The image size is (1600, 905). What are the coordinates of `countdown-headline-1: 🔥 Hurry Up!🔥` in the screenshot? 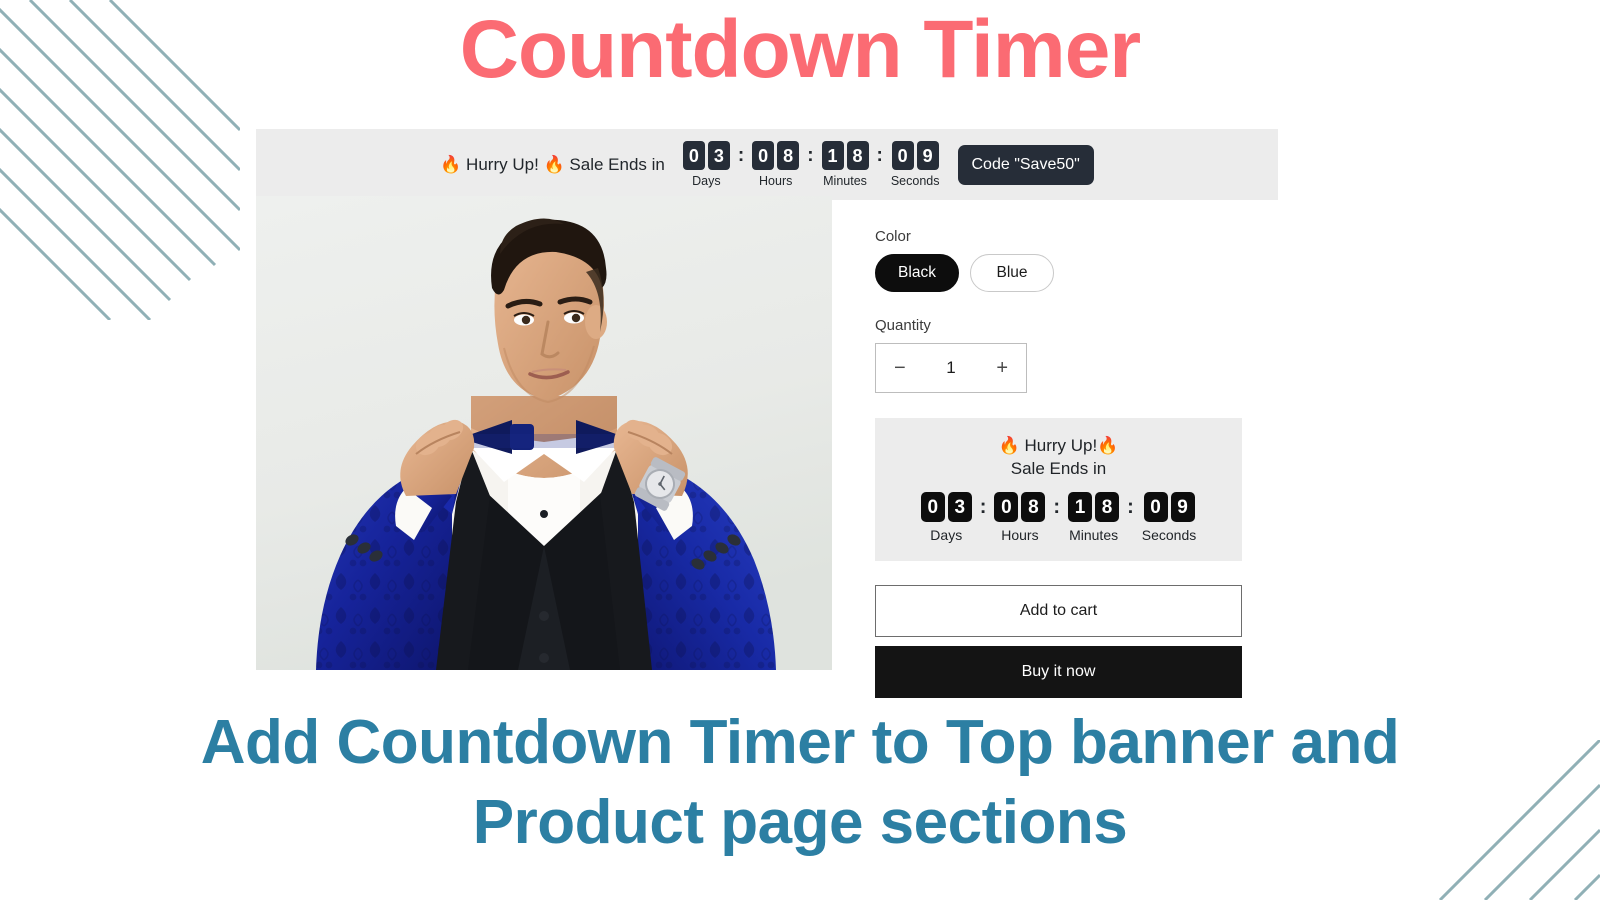 It's located at (1058, 445).